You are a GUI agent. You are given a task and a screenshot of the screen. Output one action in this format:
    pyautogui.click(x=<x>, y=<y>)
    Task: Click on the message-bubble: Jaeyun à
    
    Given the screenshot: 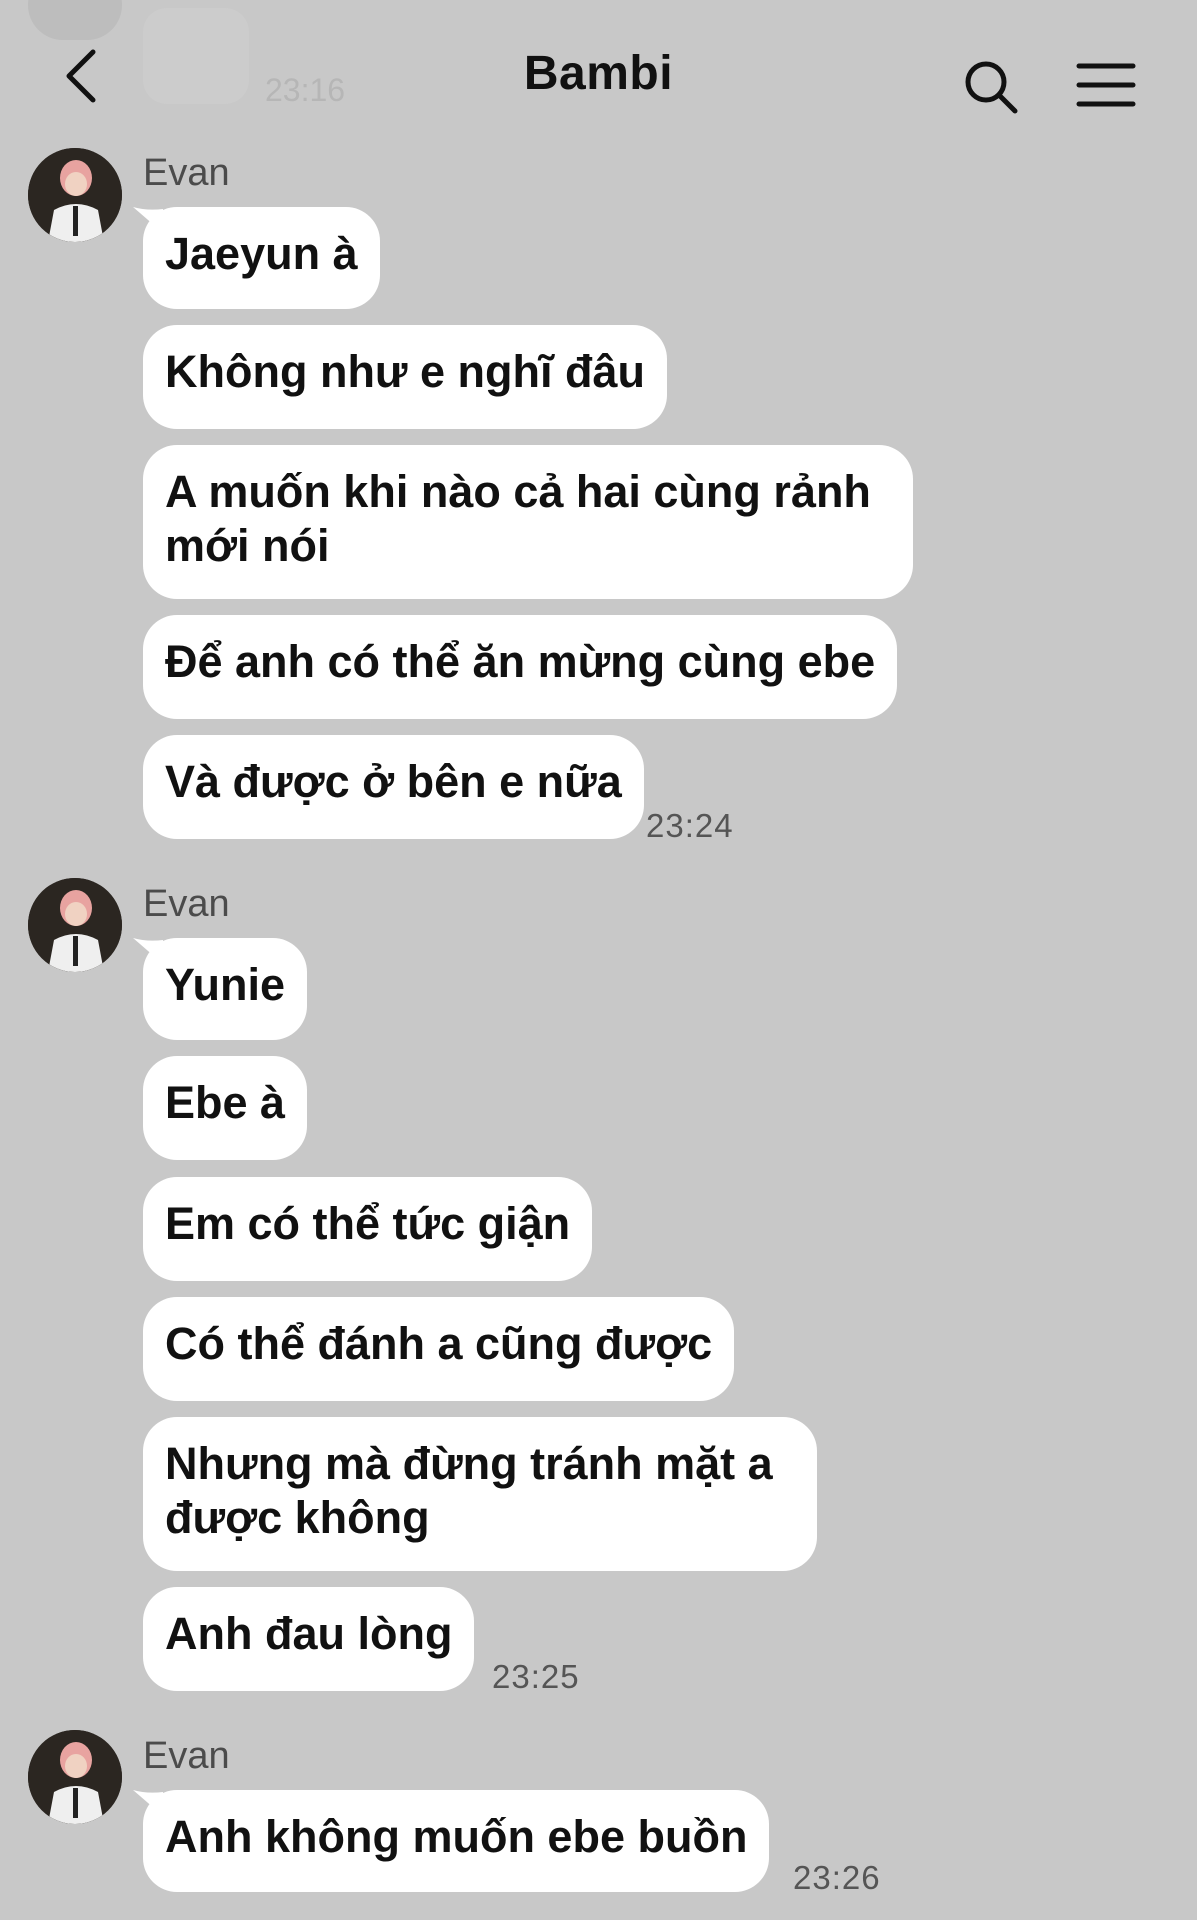 What is the action you would take?
    pyautogui.click(x=261, y=258)
    